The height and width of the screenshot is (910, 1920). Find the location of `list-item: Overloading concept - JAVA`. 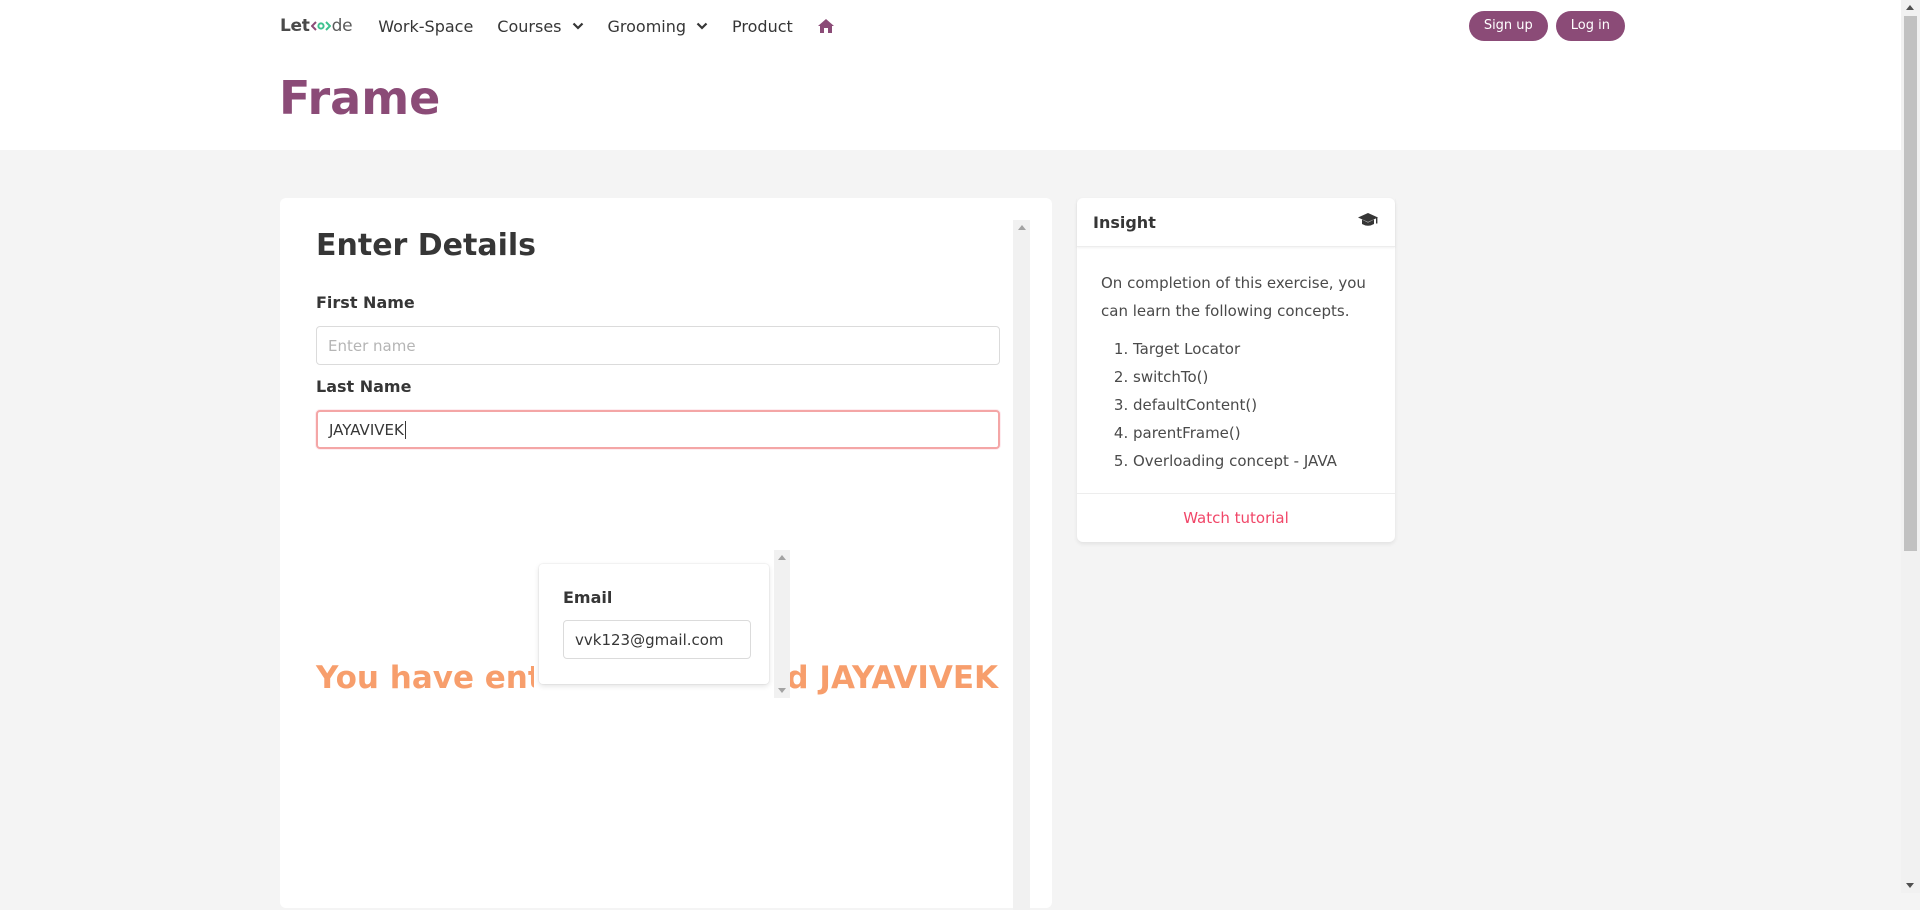

list-item: Overloading concept - JAVA is located at coordinates (1252, 461).